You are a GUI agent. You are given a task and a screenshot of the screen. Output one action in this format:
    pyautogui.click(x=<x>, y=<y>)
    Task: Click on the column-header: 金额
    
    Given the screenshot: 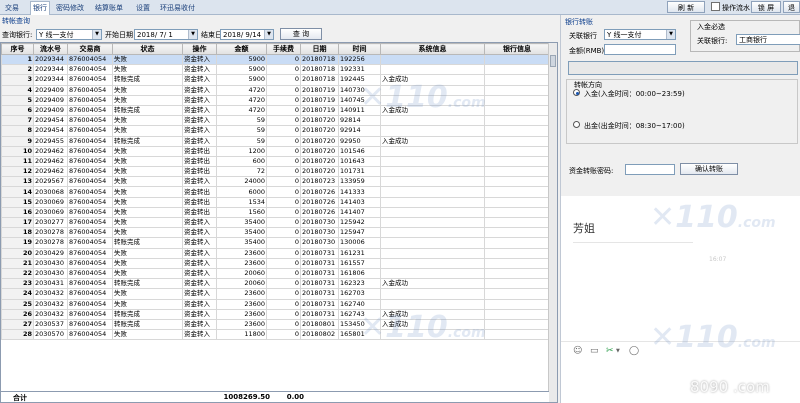 What is the action you would take?
    pyautogui.click(x=241, y=49)
    